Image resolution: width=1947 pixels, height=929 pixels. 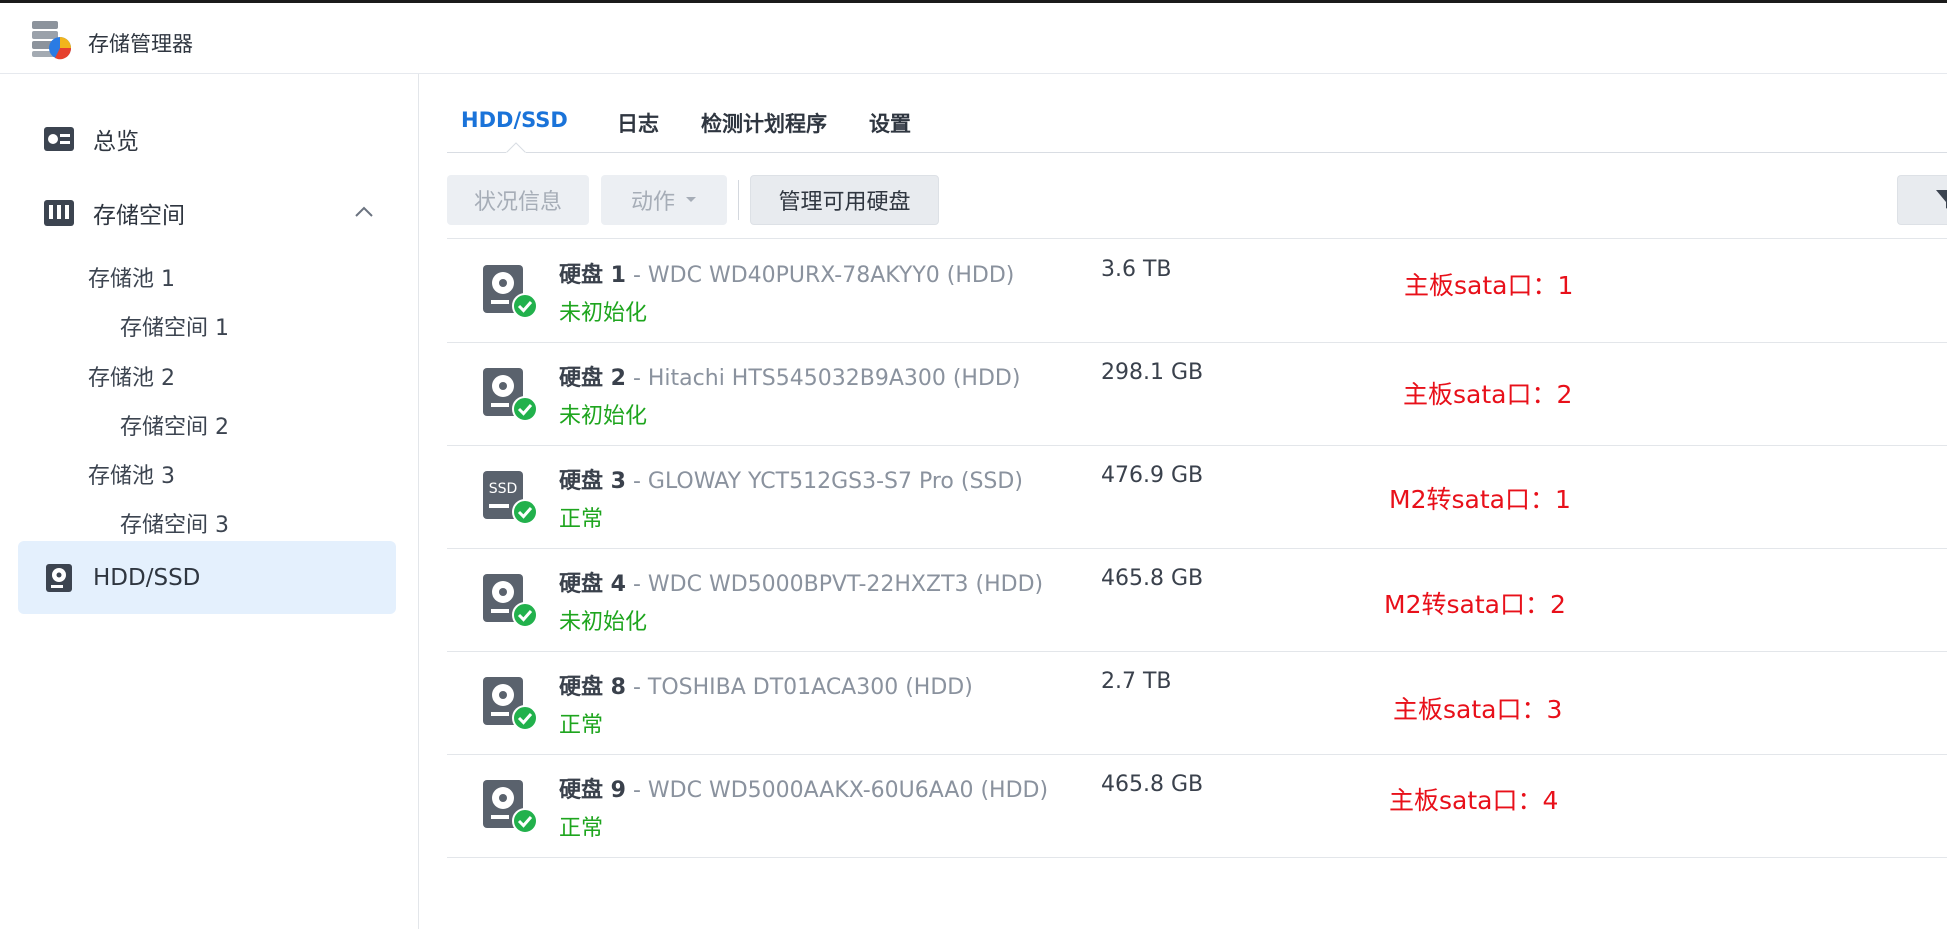 I want to click on hdd-icon, so click(x=59, y=578).